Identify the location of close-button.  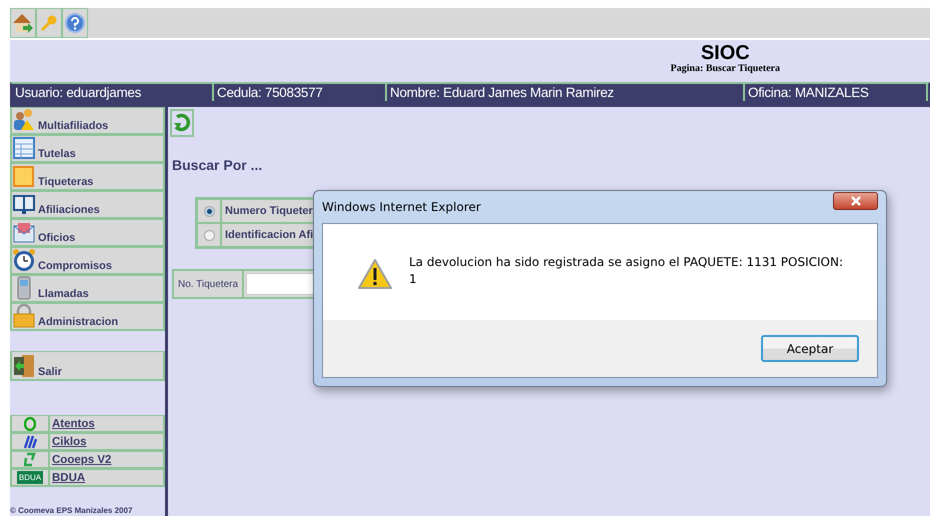
(855, 201).